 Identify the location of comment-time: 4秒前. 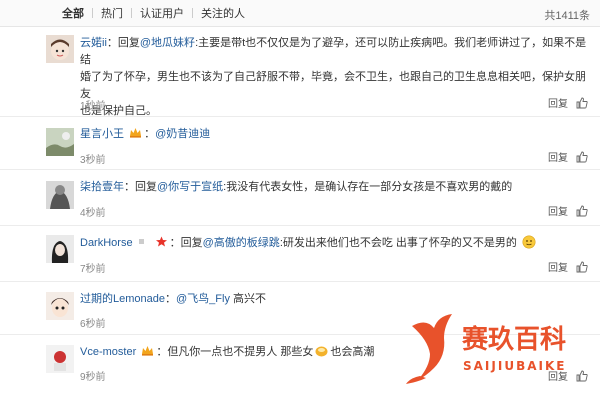
(93, 213).